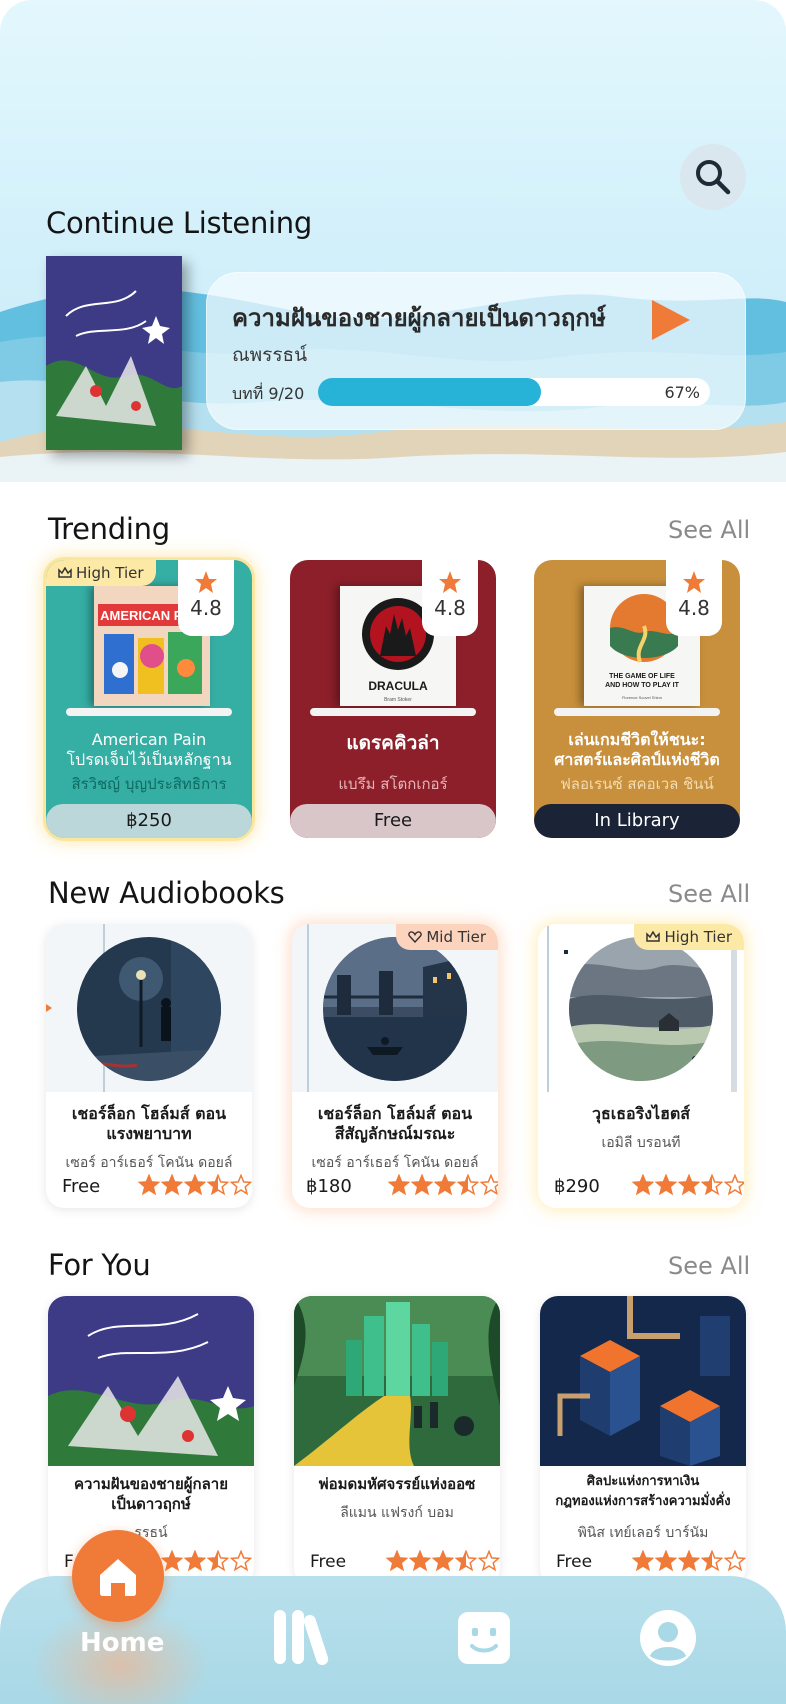 This screenshot has width=786, height=1704. What do you see at coordinates (577, 1186) in the screenshot?
I see `audiobook-price: ฿290` at bounding box center [577, 1186].